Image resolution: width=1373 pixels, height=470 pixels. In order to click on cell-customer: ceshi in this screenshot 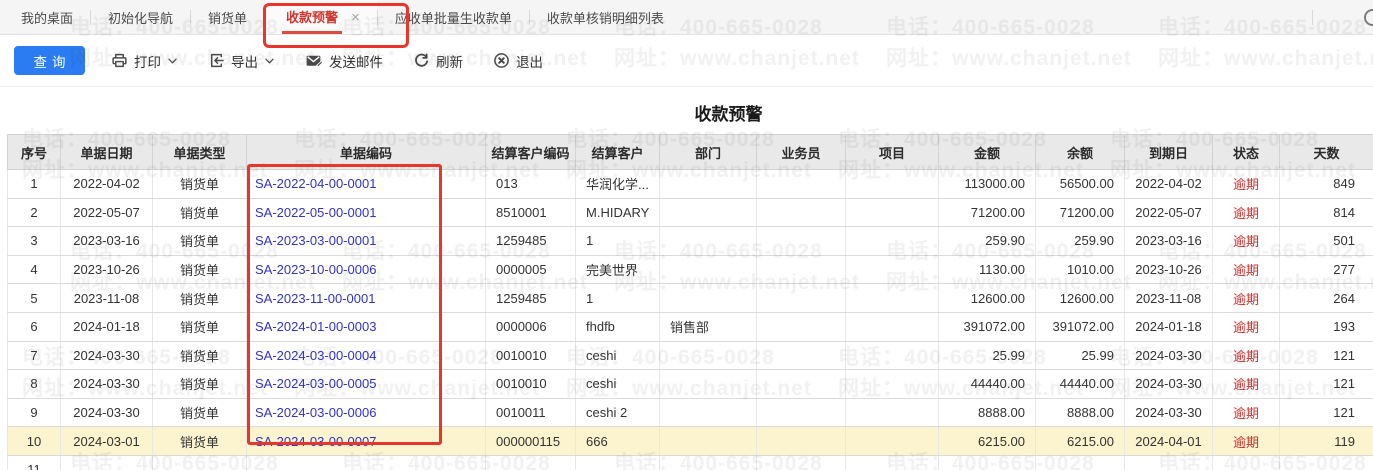, I will do `click(617, 356)`.